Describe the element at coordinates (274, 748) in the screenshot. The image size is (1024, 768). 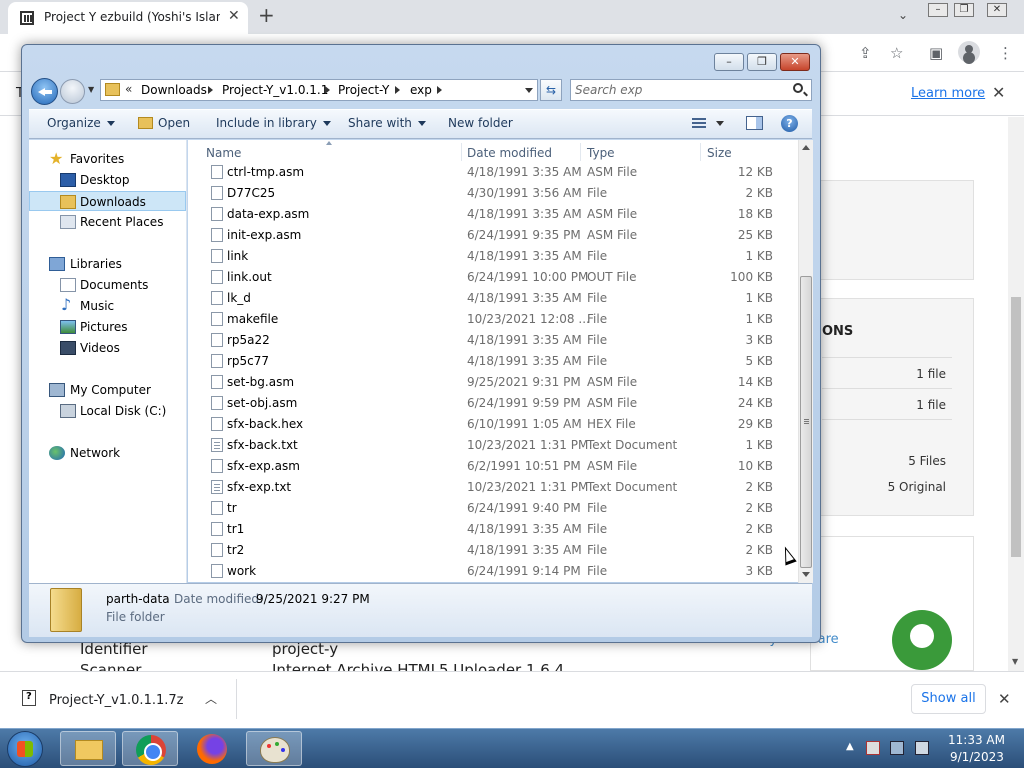
I see `taskbar-paint-button` at that location.